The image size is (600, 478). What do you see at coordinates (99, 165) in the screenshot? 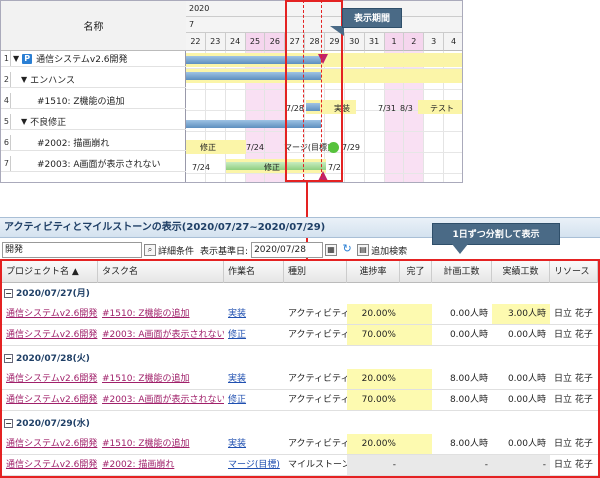
I see `gantt-row-name: #2003: A画面が表示されない` at bounding box center [99, 165].